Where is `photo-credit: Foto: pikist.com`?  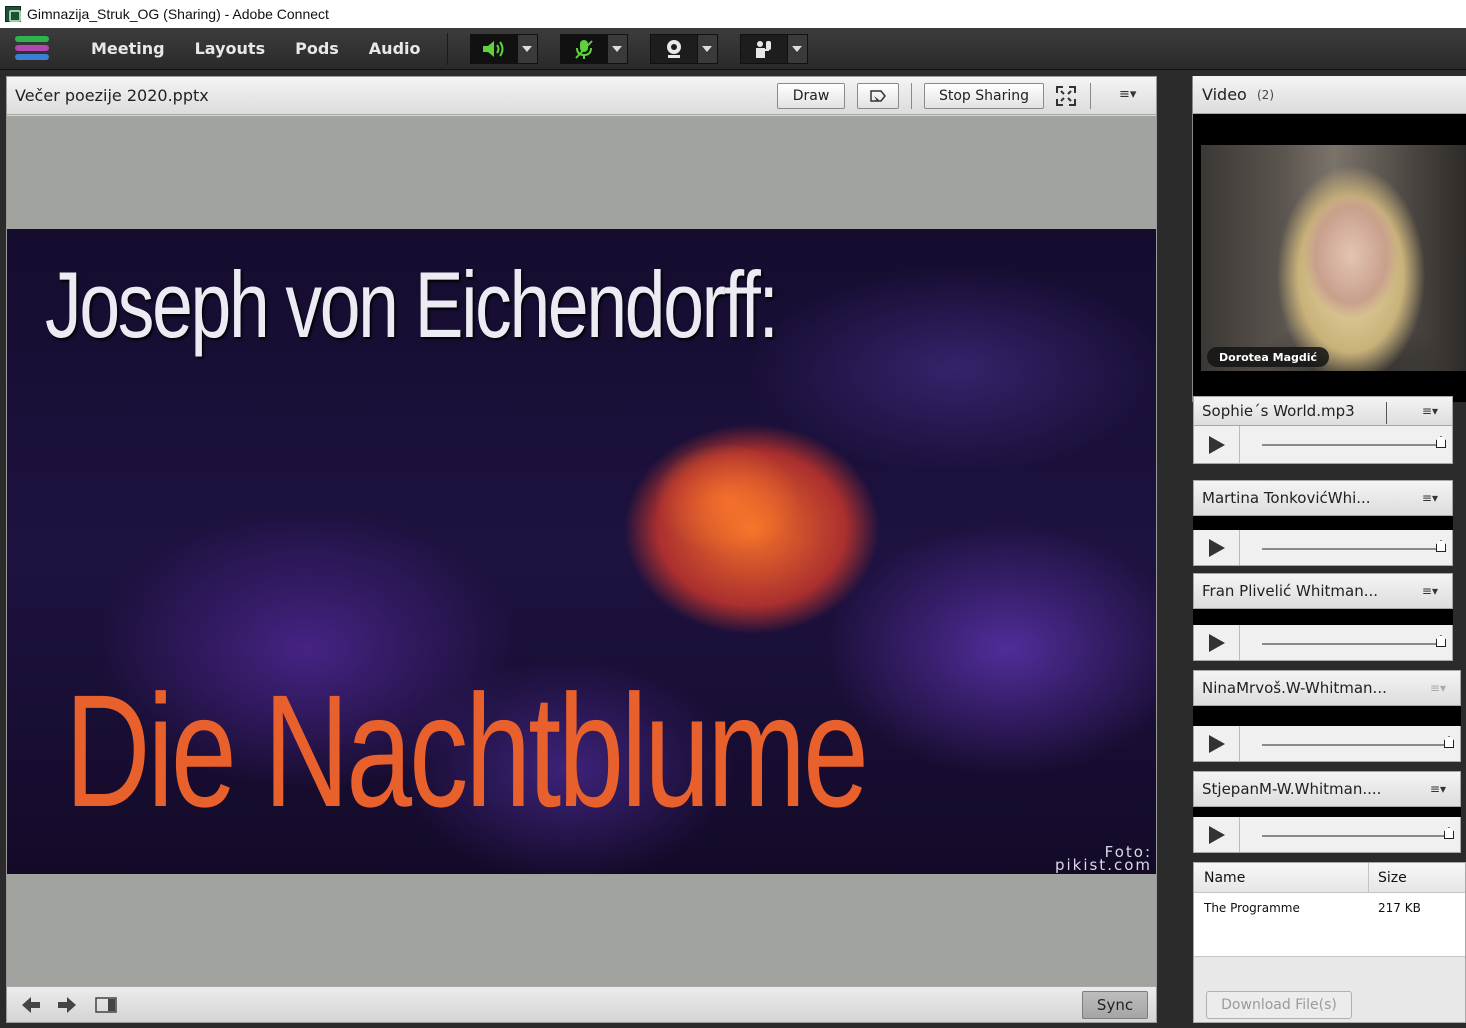 photo-credit: Foto: pikist.com is located at coordinates (1103, 859).